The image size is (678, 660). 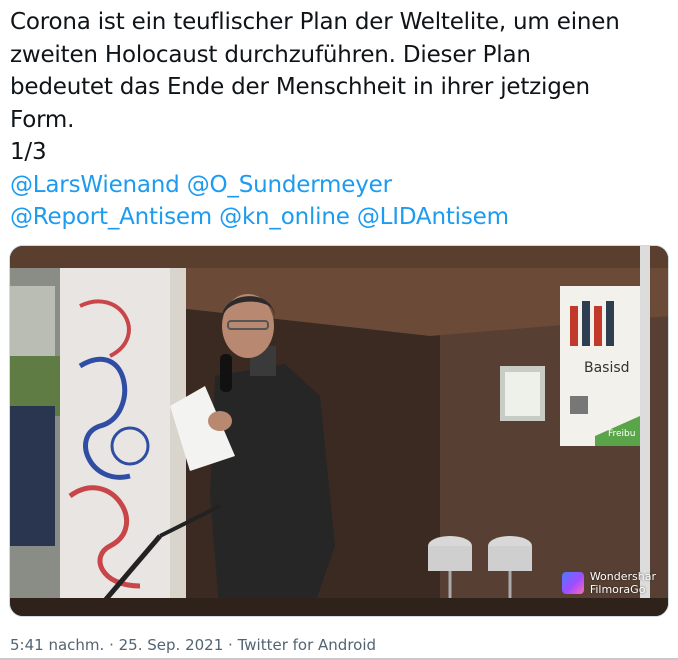 I want to click on tweet-line: Form., so click(x=42, y=119).